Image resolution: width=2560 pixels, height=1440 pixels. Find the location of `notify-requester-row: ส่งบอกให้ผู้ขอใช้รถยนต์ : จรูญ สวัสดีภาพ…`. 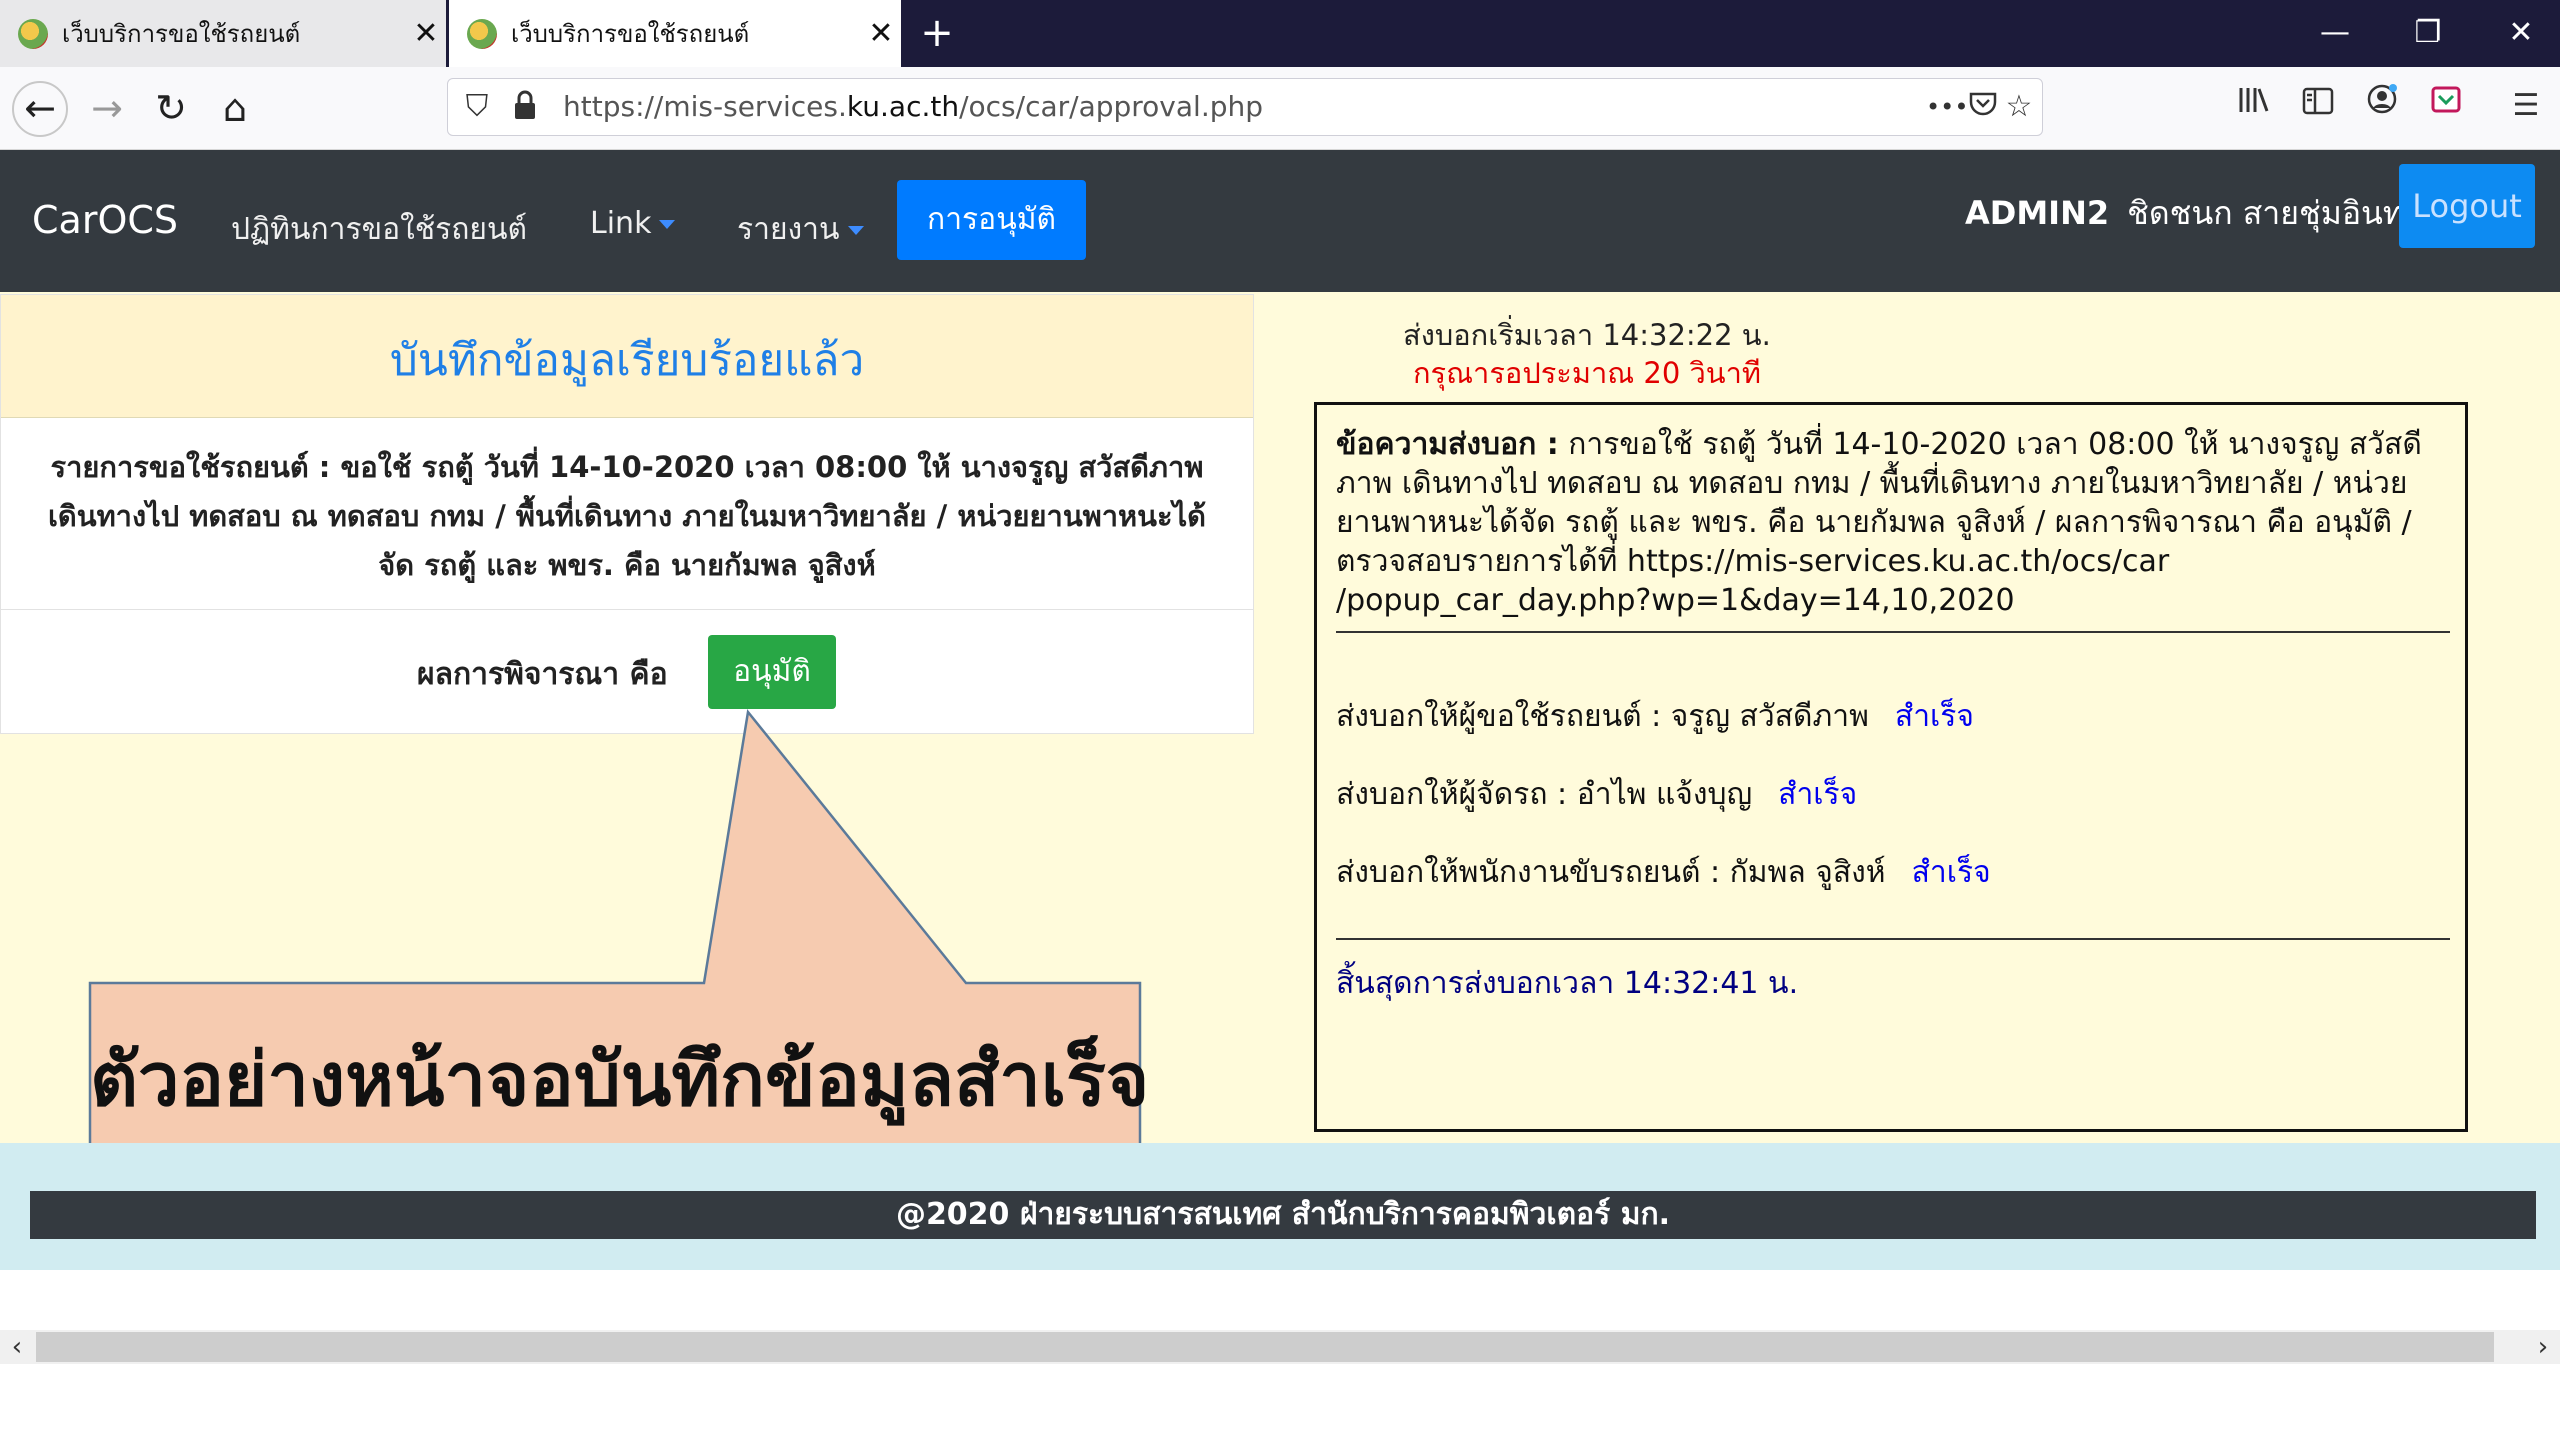

notify-requester-row: ส่งบอกให้ผู้ขอใช้รถยนต์ : จรูญ สวัสดีภาพ… is located at coordinates (1655, 716).